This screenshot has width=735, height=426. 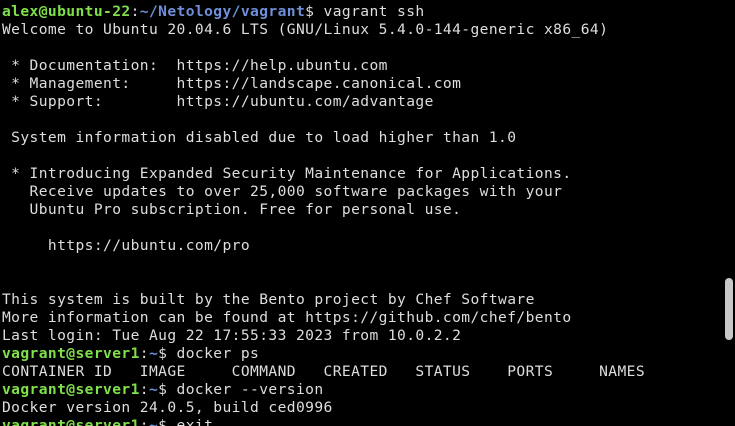 I want to click on prompt-line: vagrant@server1:~$ exit, so click(x=108, y=421).